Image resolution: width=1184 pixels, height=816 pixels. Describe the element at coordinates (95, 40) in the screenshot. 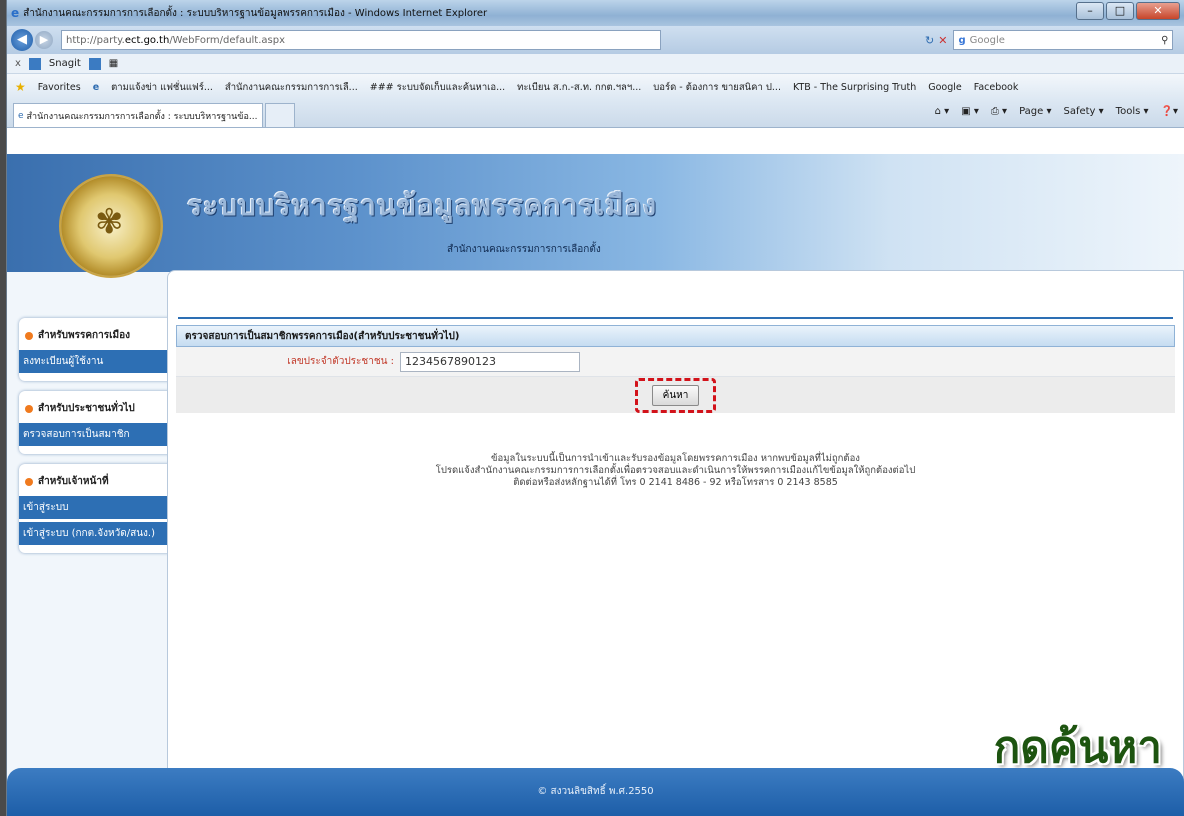

I see `url-prefix: http://party.` at that location.